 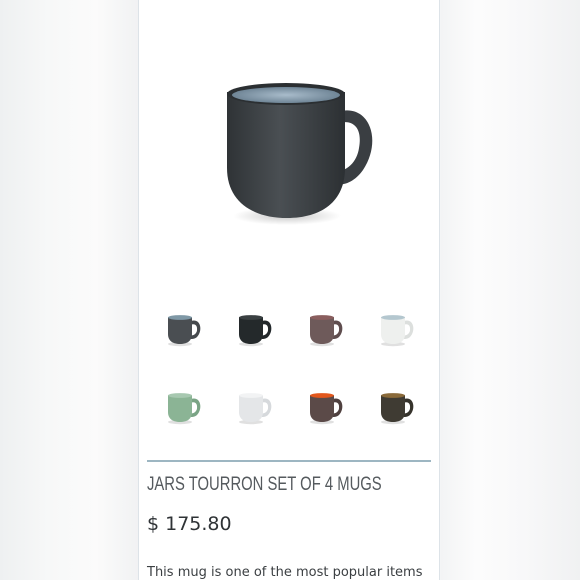 I want to click on thumbnail-pale-white, so click(x=253, y=407).